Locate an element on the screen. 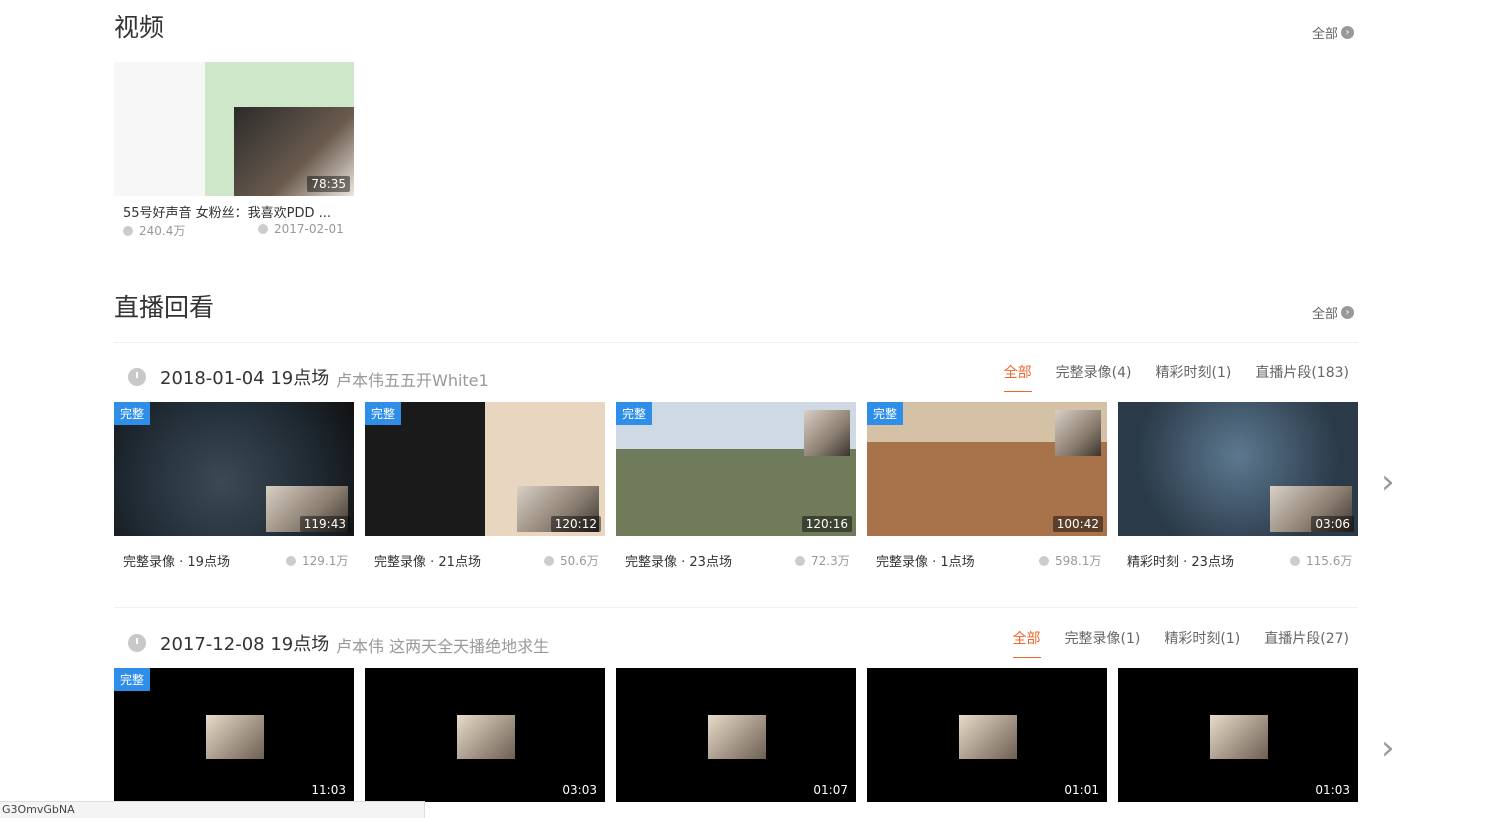 The height and width of the screenshot is (818, 1485). video-views: 240.4万 is located at coordinates (154, 230).